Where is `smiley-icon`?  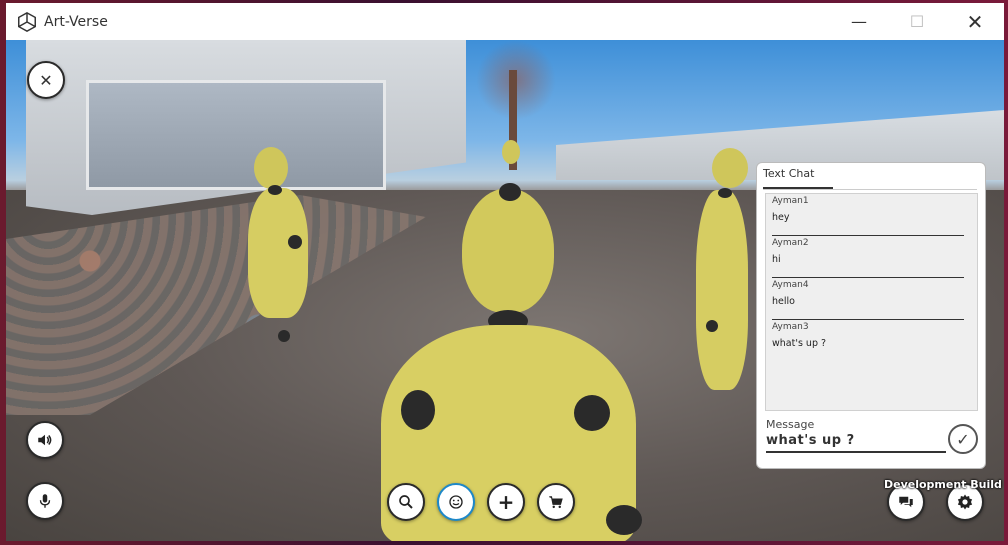
smiley-icon is located at coordinates (456, 502).